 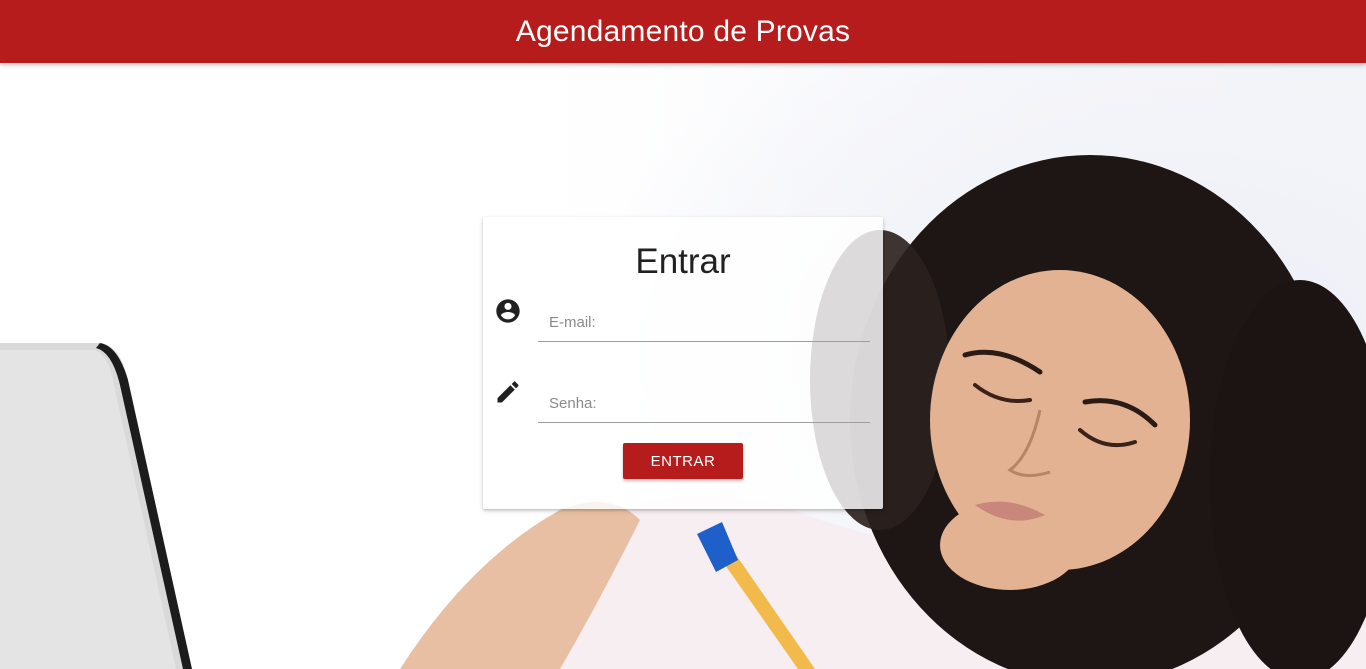 What do you see at coordinates (683, 461) in the screenshot?
I see `login-button: ENTRAR` at bounding box center [683, 461].